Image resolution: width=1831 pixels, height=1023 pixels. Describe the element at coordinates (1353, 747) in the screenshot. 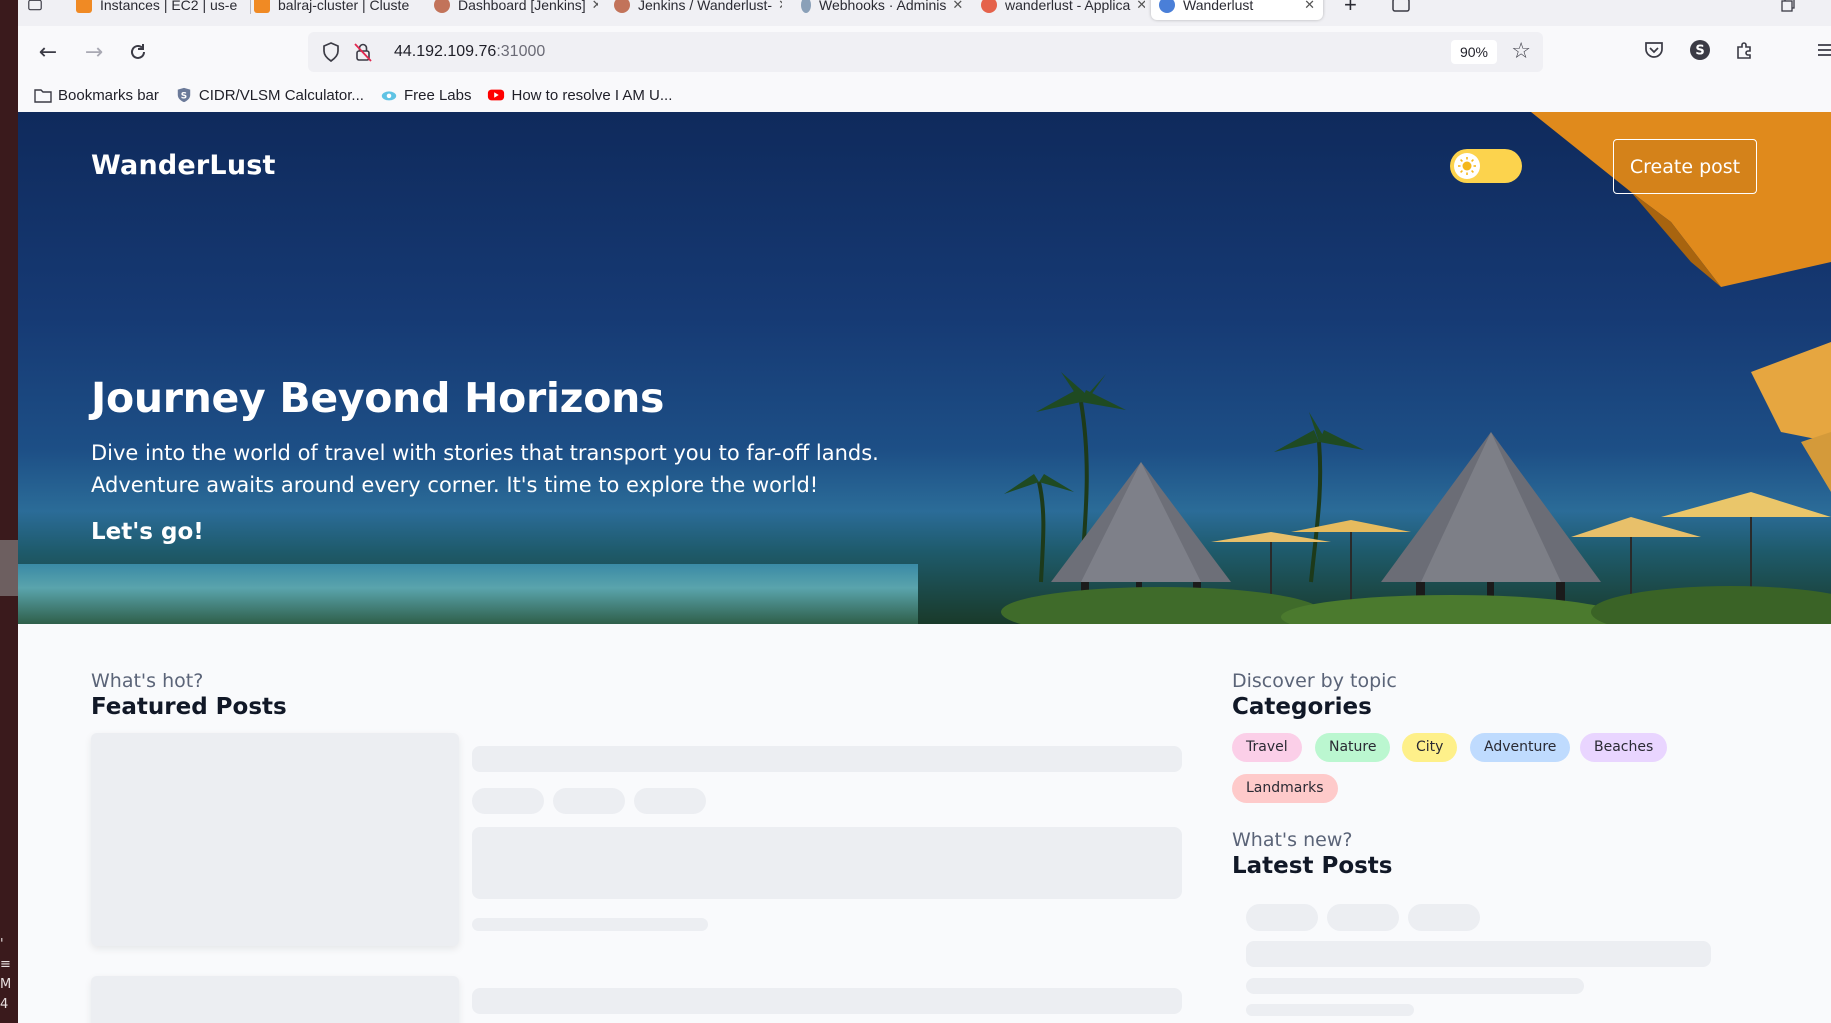

I see `category-chip-nature: Nature` at that location.